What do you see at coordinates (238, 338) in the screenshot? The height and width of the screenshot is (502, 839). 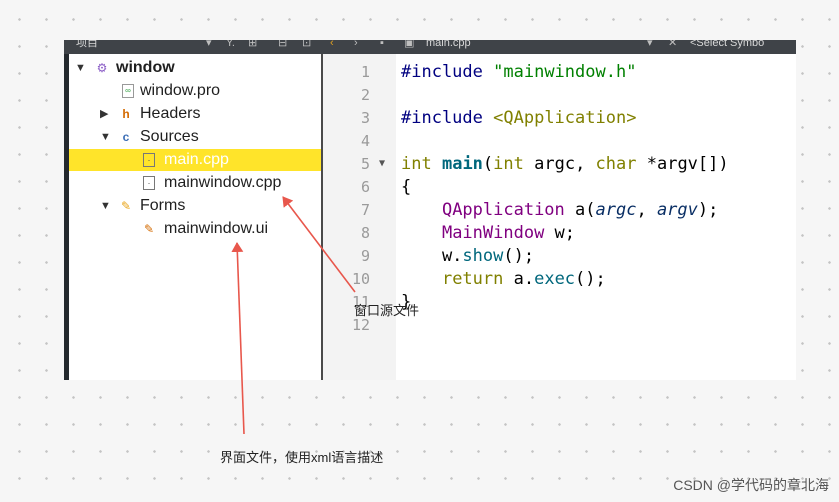 I see `arrow-to-mainwindow-ui` at bounding box center [238, 338].